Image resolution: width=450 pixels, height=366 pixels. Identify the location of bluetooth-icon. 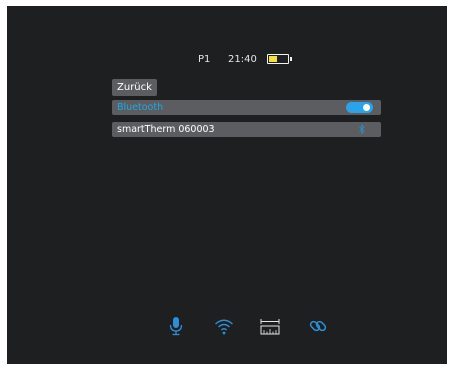
(362, 129).